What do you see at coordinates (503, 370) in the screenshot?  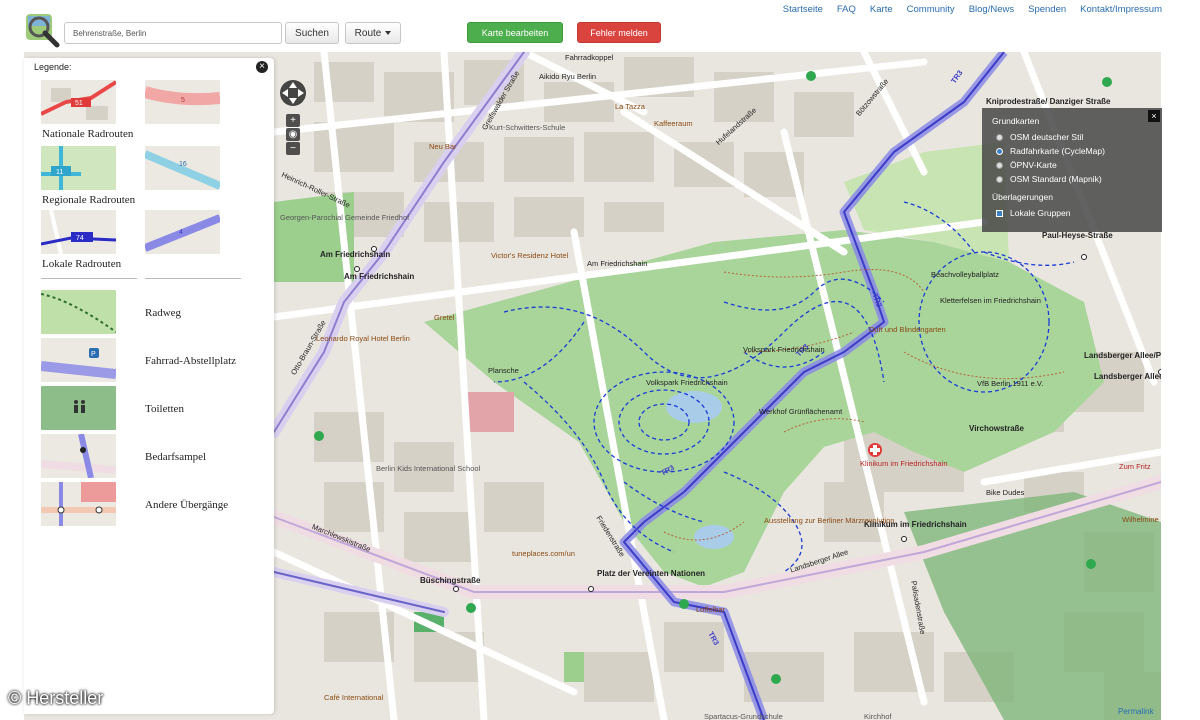 I see `place-label: Planschе` at bounding box center [503, 370].